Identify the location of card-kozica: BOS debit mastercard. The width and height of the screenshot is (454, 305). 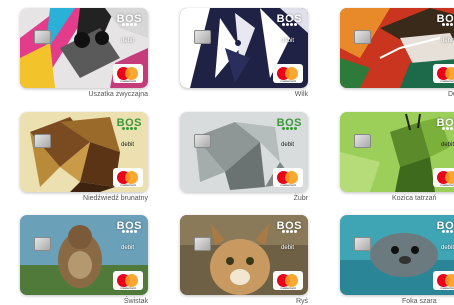
(397, 152).